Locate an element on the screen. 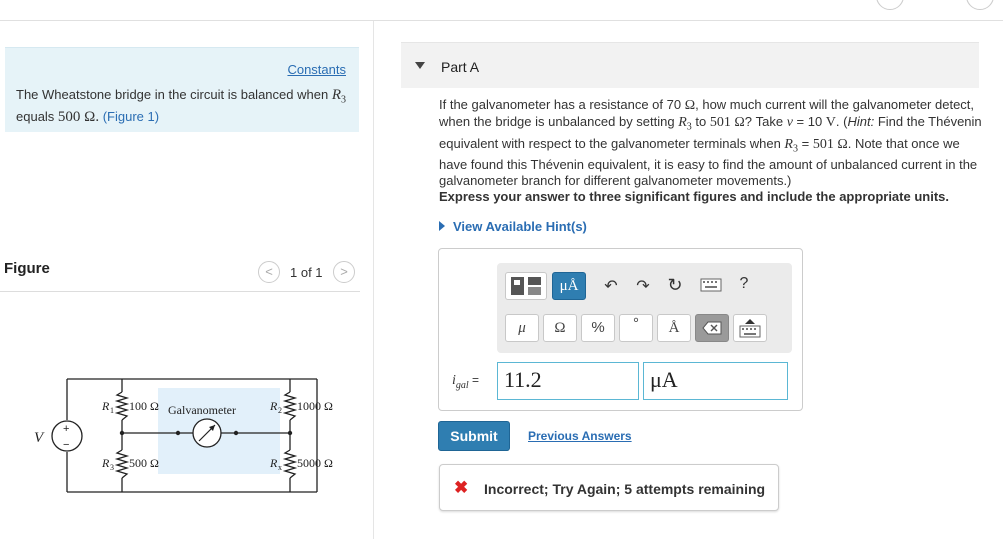 The width and height of the screenshot is (1003, 539). svg-text: 2 is located at coordinates (280, 410).